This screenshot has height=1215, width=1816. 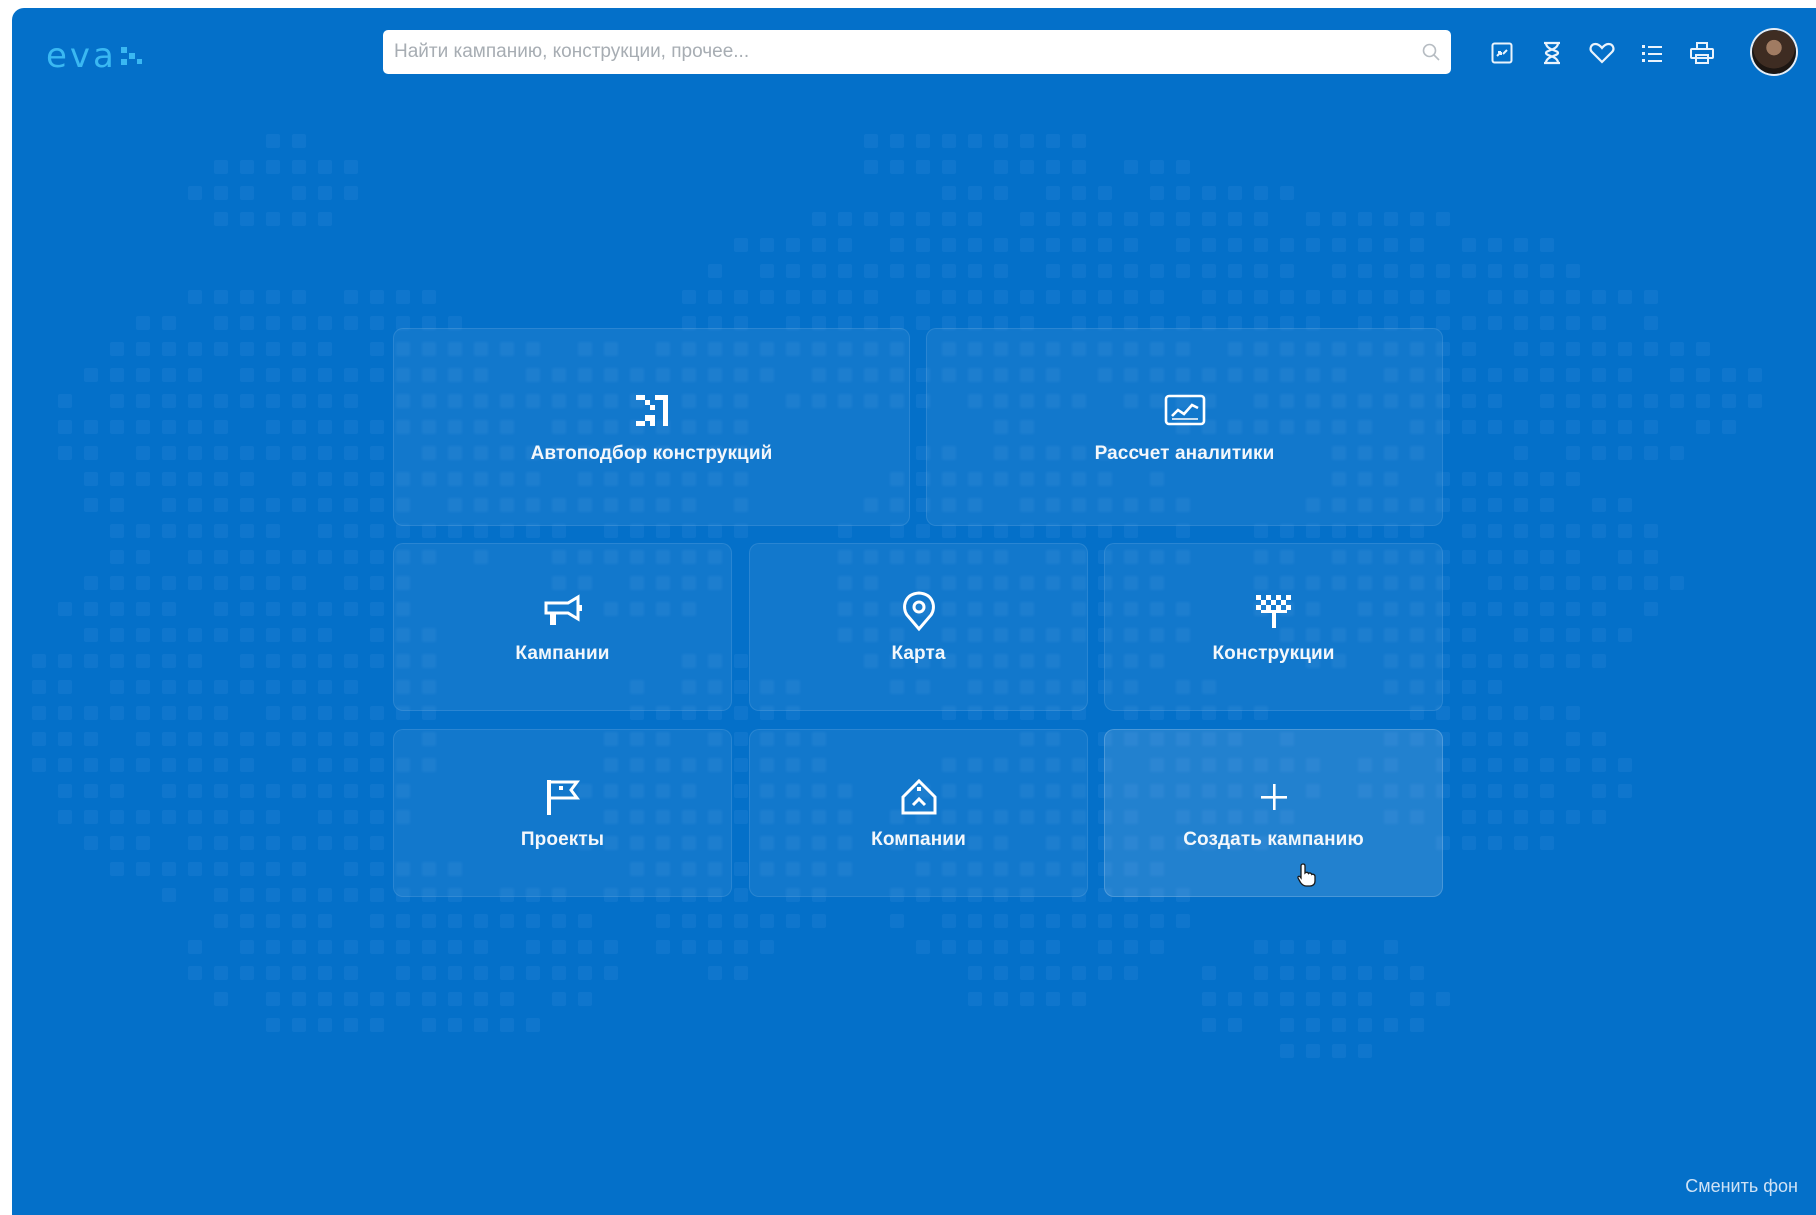 I want to click on plus-icon, so click(x=1274, y=797).